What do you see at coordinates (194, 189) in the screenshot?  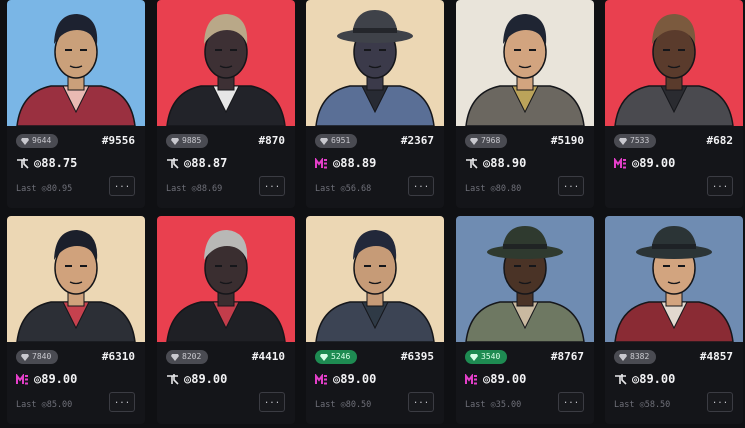 I see `last-sale-price: Last ◎88.69` at bounding box center [194, 189].